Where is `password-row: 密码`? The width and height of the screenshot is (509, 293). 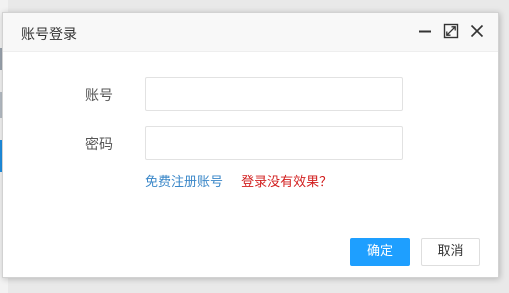 password-row: 密码 is located at coordinates (250, 143).